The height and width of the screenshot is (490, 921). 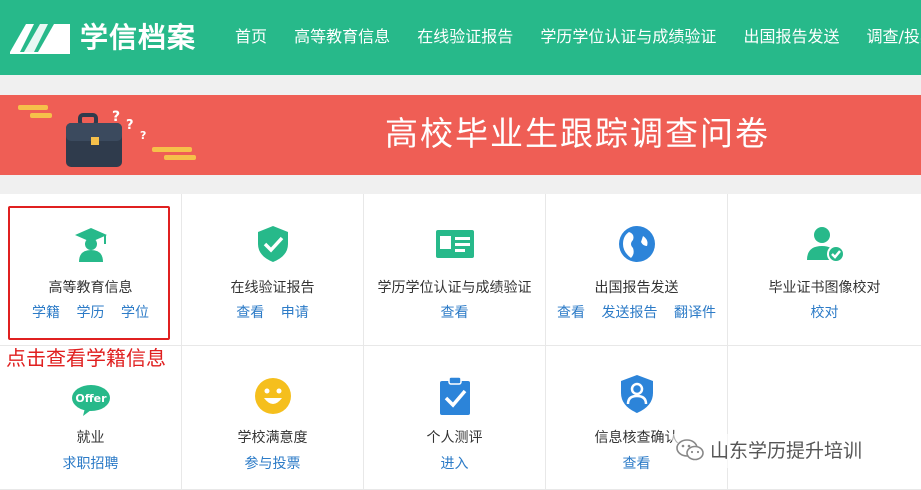 I want to click on cell-links: 参与投票, so click(x=272, y=464).